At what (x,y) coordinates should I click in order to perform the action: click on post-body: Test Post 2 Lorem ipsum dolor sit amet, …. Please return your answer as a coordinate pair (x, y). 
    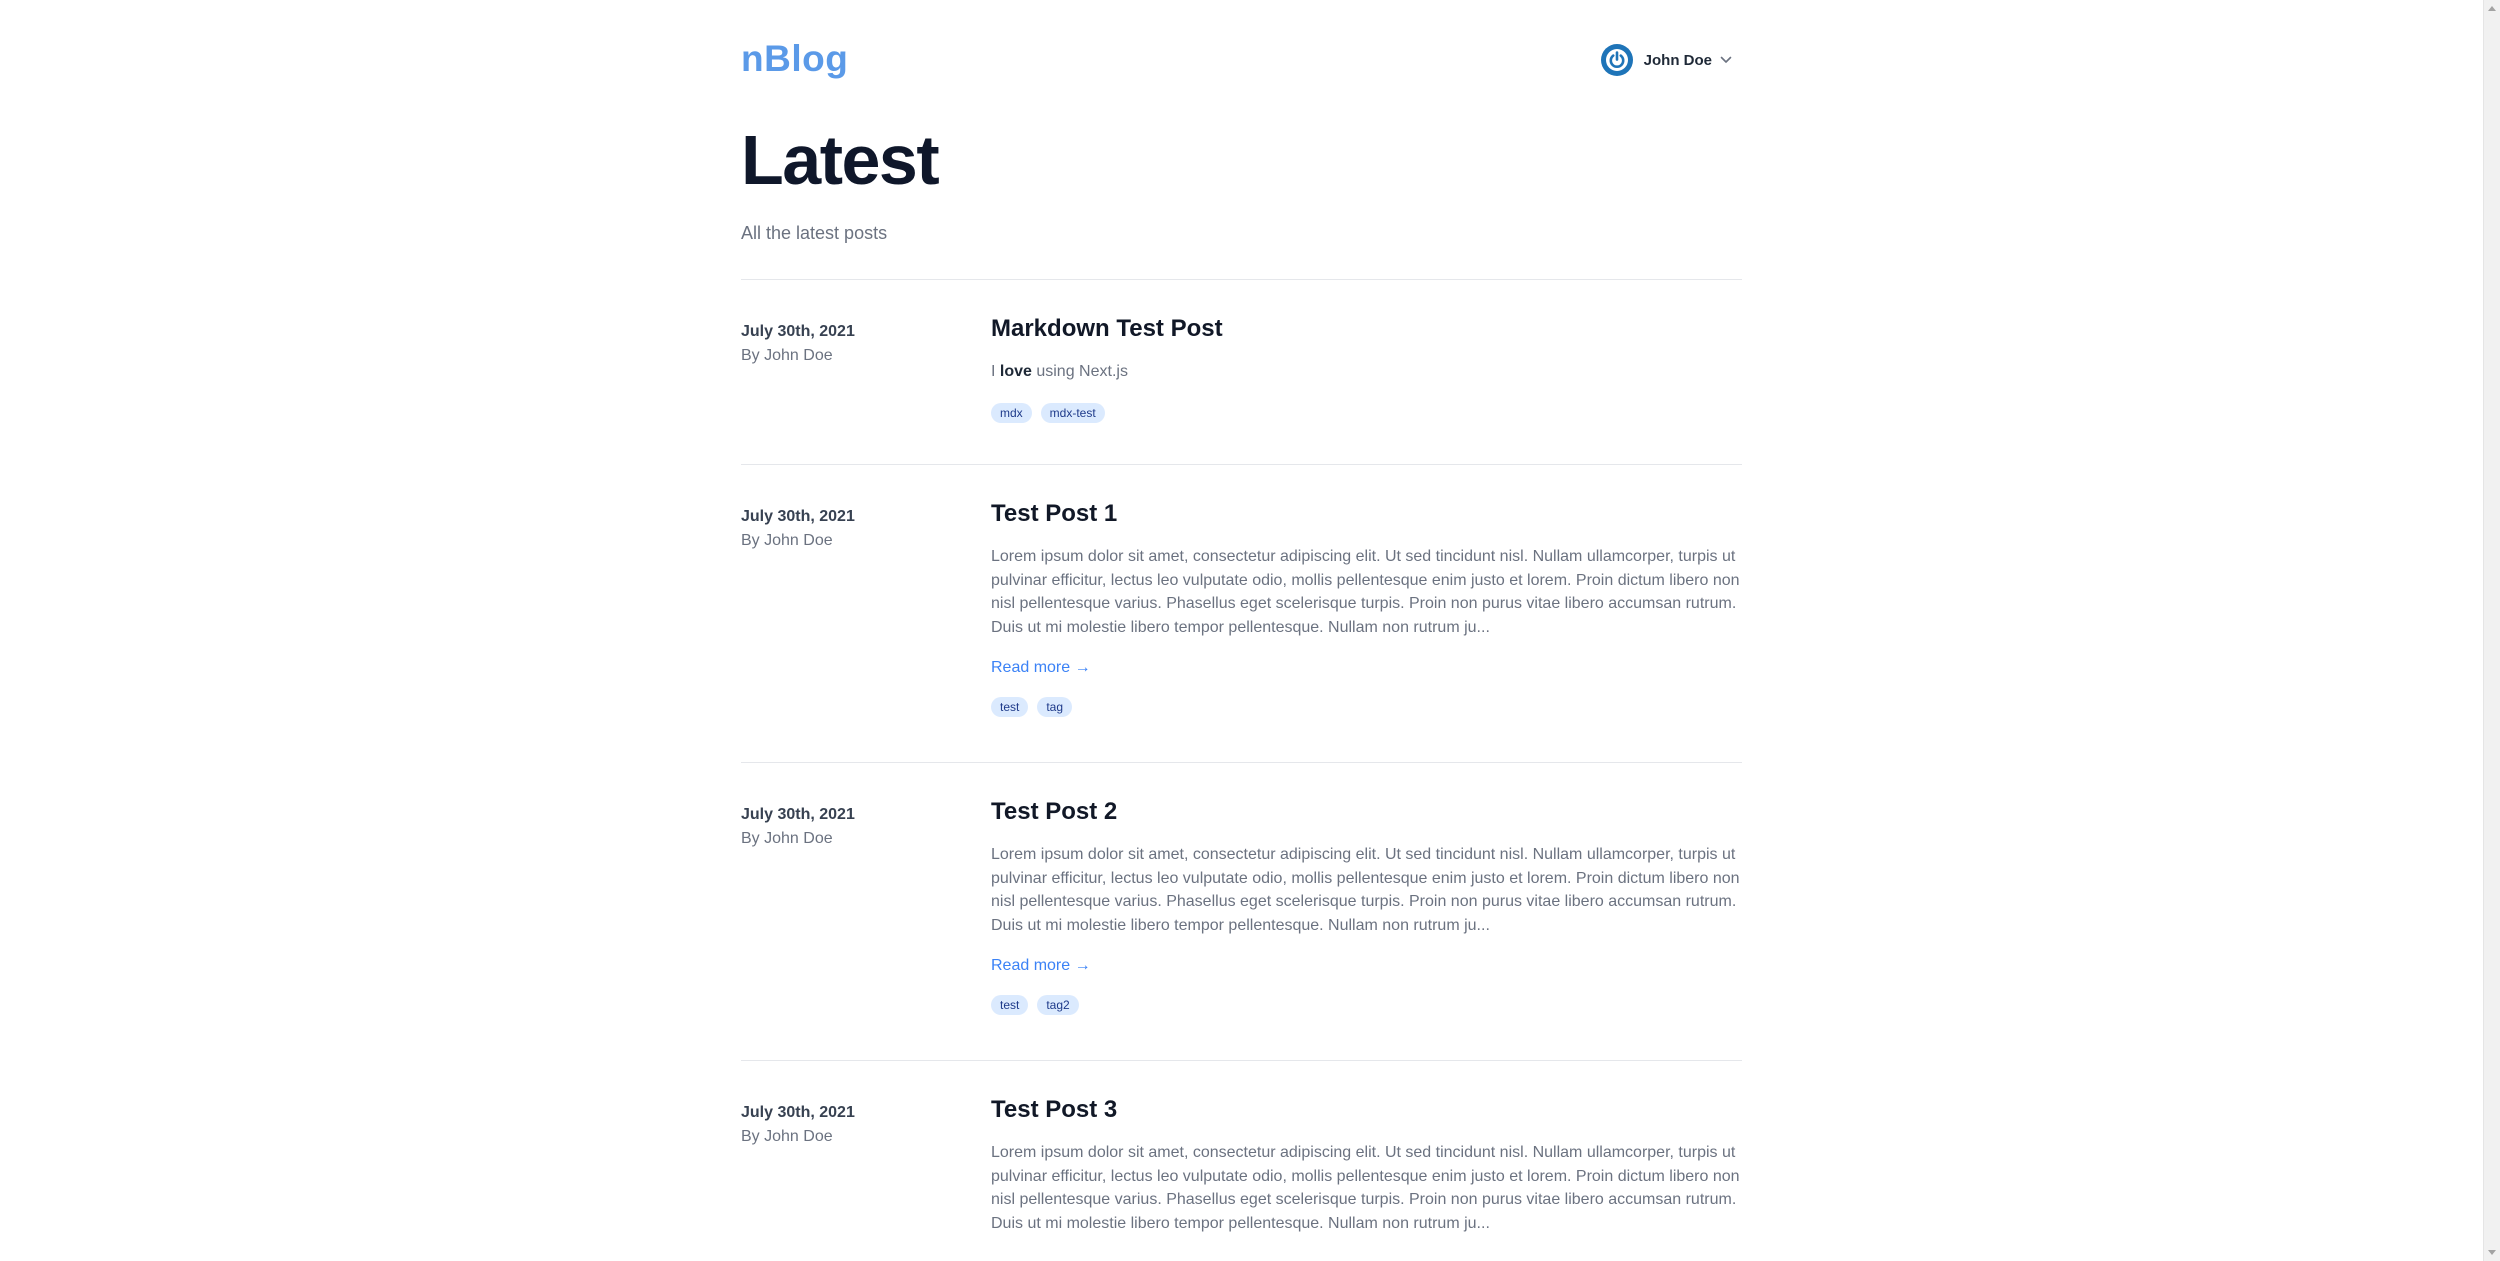
    Looking at the image, I should click on (1366, 905).